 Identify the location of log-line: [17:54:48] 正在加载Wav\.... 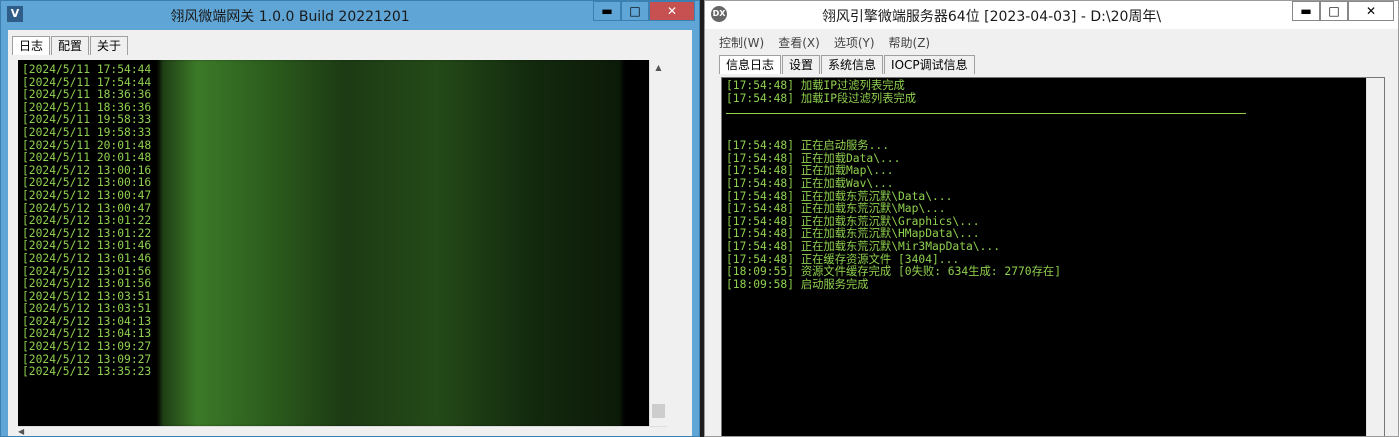
(810, 183).